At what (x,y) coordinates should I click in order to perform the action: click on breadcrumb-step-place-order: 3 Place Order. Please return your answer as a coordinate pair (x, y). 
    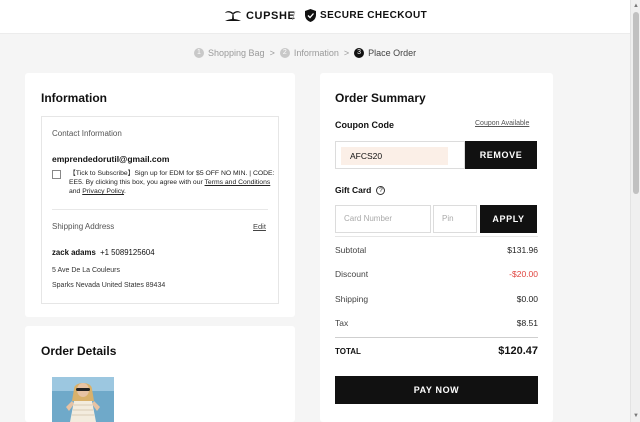
    Looking at the image, I should click on (385, 53).